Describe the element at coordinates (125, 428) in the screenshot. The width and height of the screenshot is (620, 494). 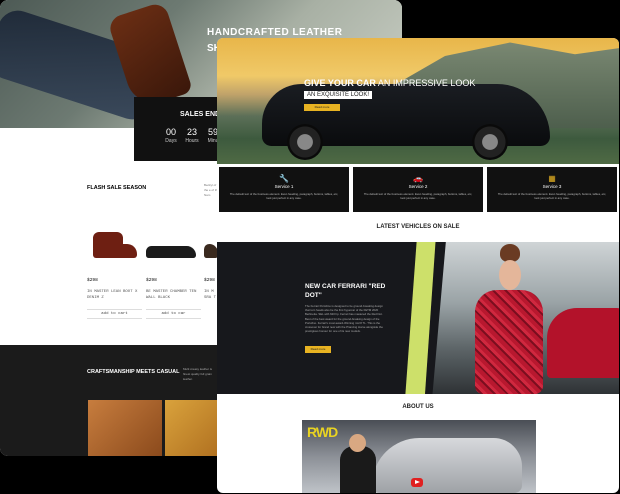
I see `wallet-image` at that location.